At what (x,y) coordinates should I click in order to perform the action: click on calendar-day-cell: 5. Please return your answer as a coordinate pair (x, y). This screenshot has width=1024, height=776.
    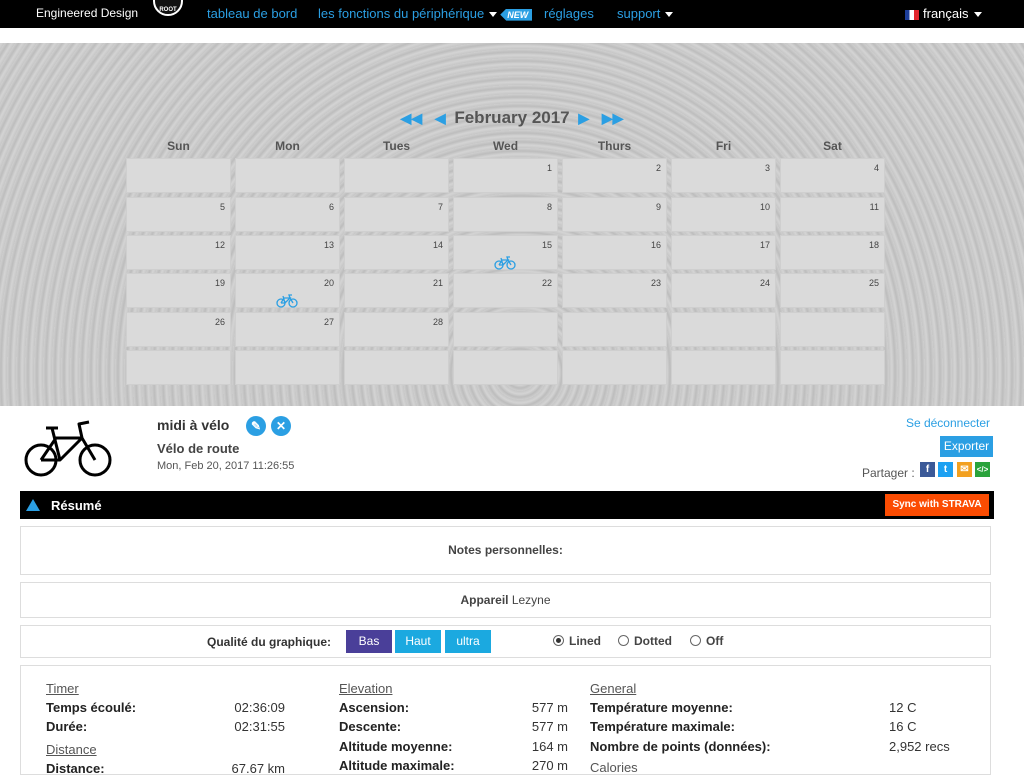
    Looking at the image, I should click on (178, 214).